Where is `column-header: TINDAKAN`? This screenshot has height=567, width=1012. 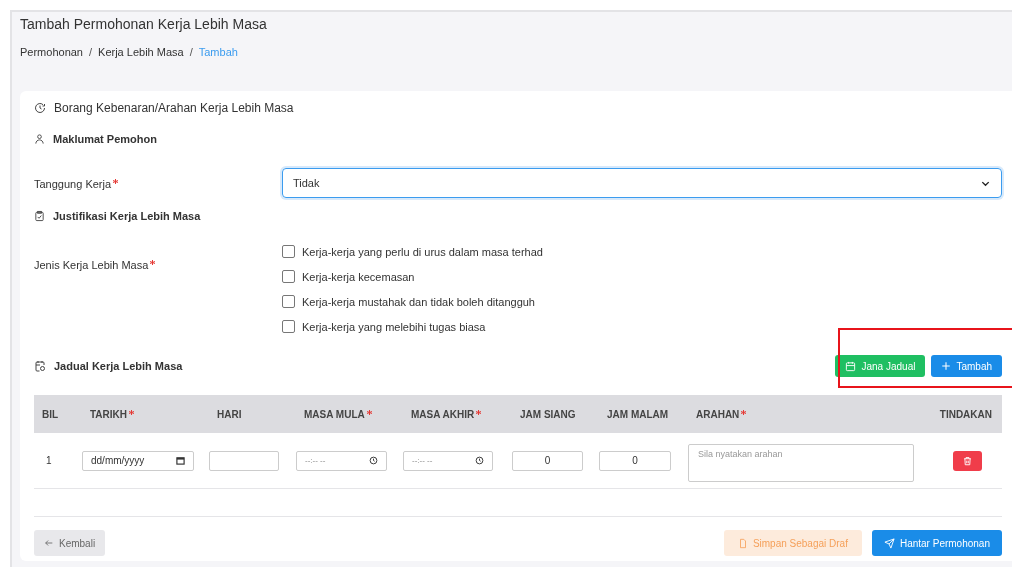 column-header: TINDAKAN is located at coordinates (965, 414).